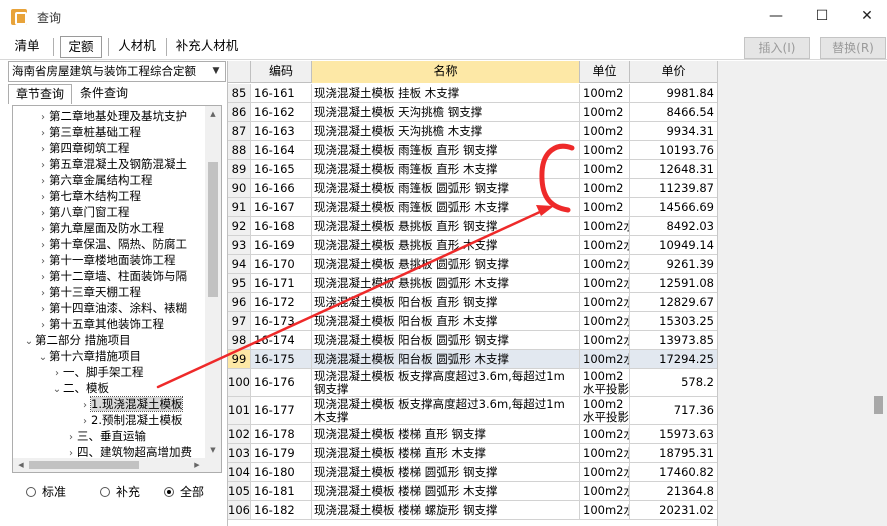 The width and height of the screenshot is (887, 526). What do you see at coordinates (446, 72) in the screenshot?
I see `header-name: 名称` at bounding box center [446, 72].